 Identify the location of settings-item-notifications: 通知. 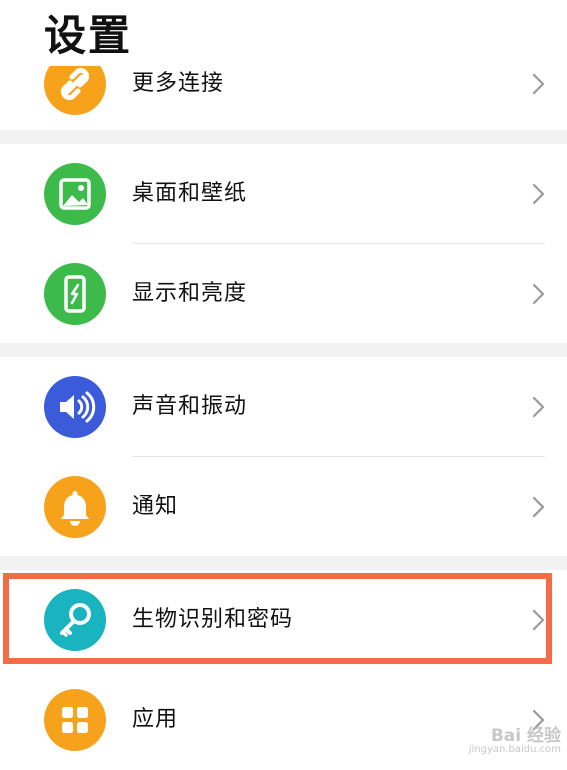
(283, 507).